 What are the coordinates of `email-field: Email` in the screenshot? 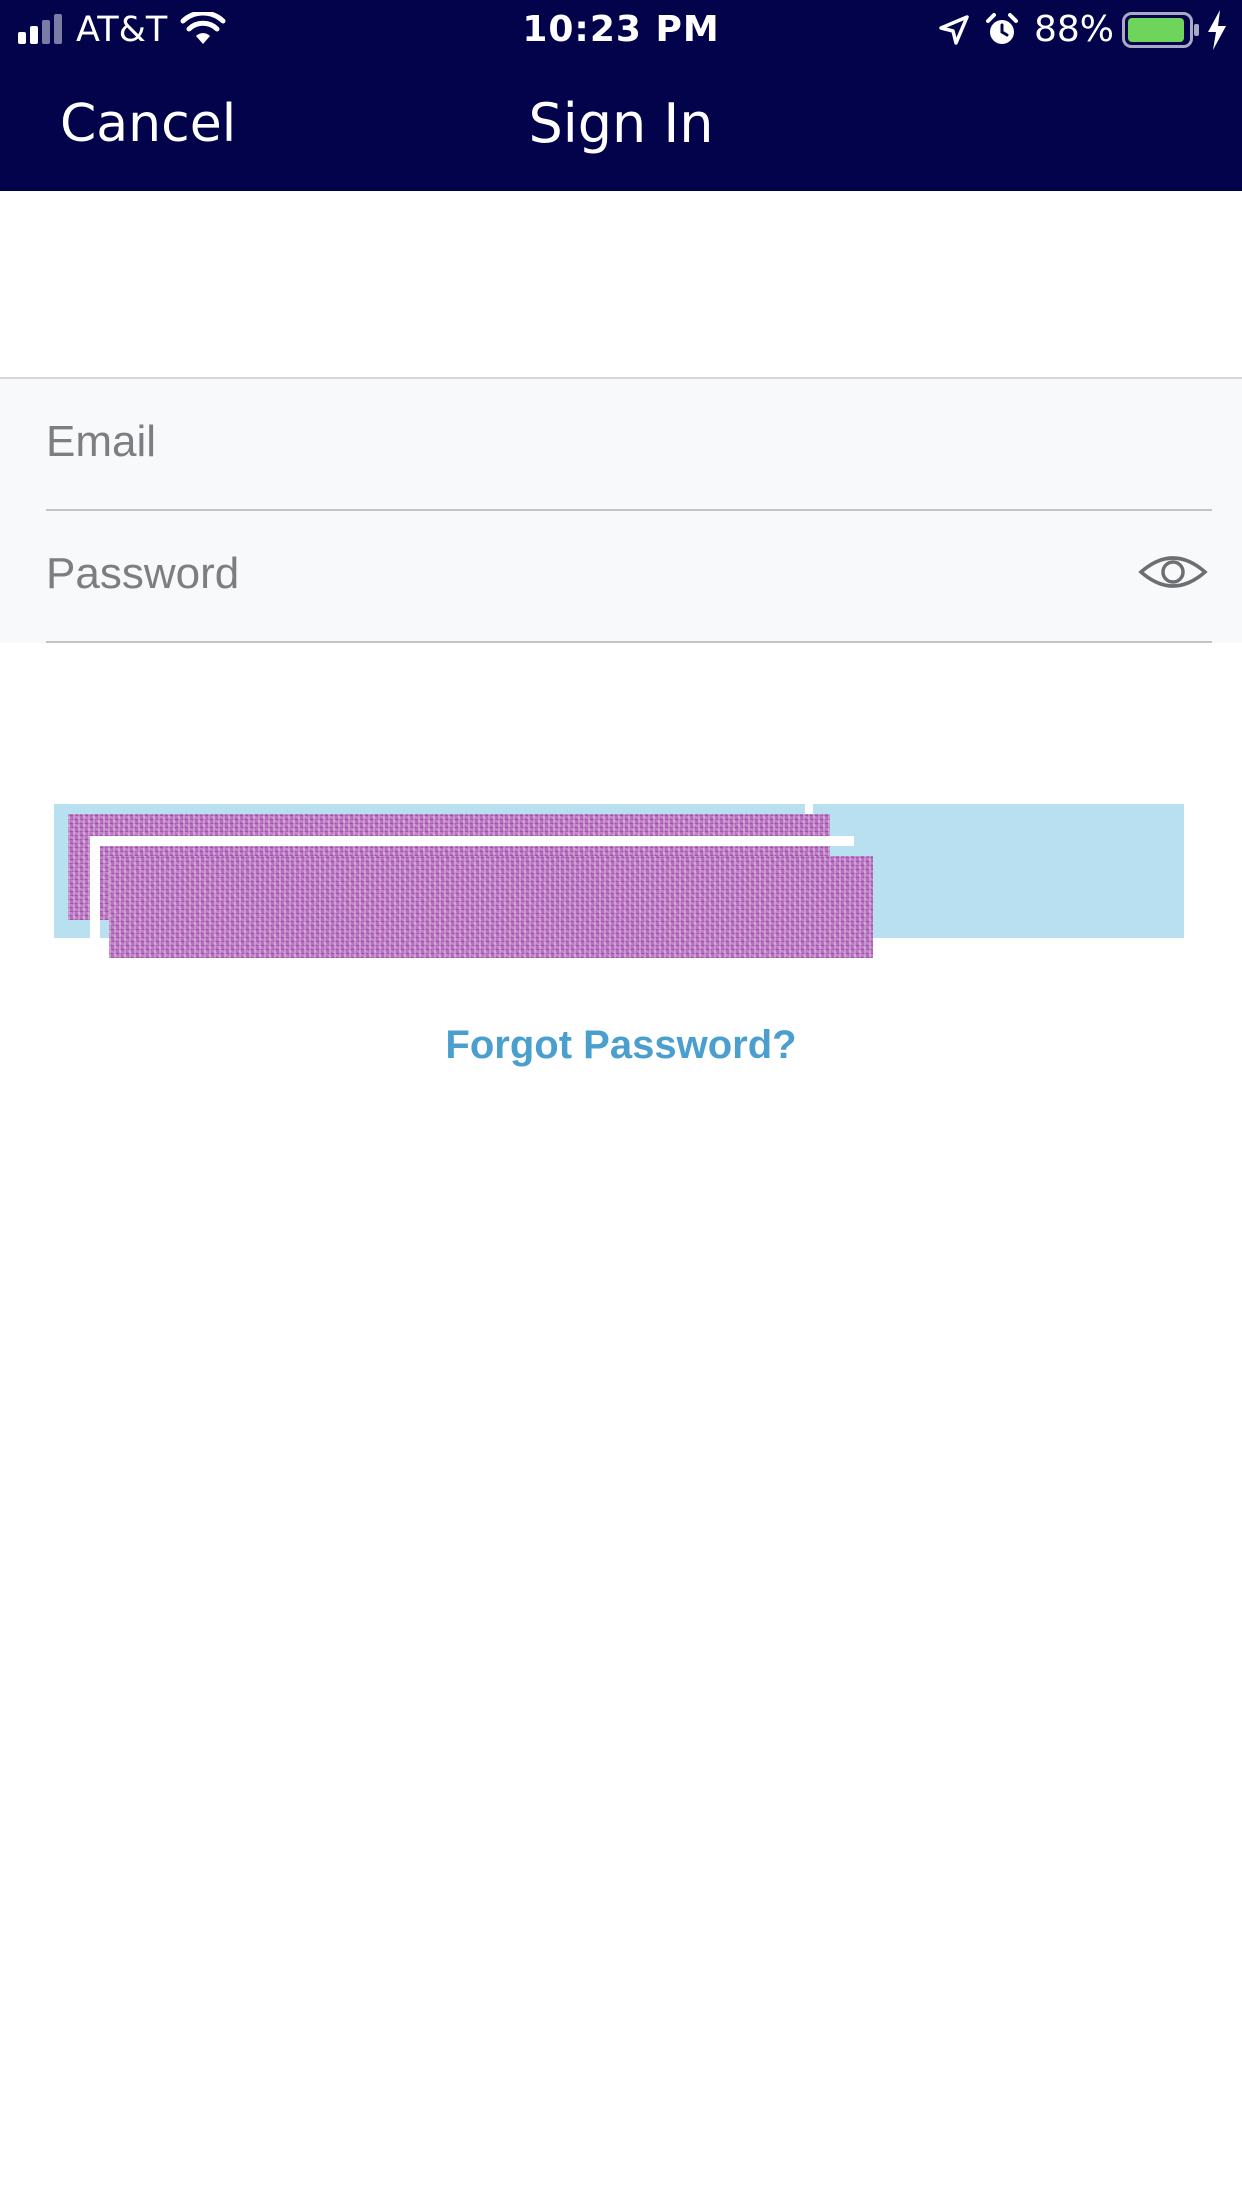 It's located at (629, 445).